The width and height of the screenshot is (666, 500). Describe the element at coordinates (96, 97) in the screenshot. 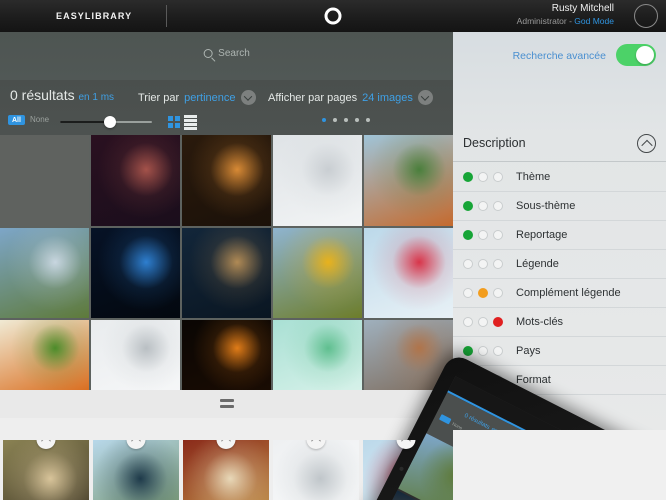

I see `results-time: en 1 ms` at that location.